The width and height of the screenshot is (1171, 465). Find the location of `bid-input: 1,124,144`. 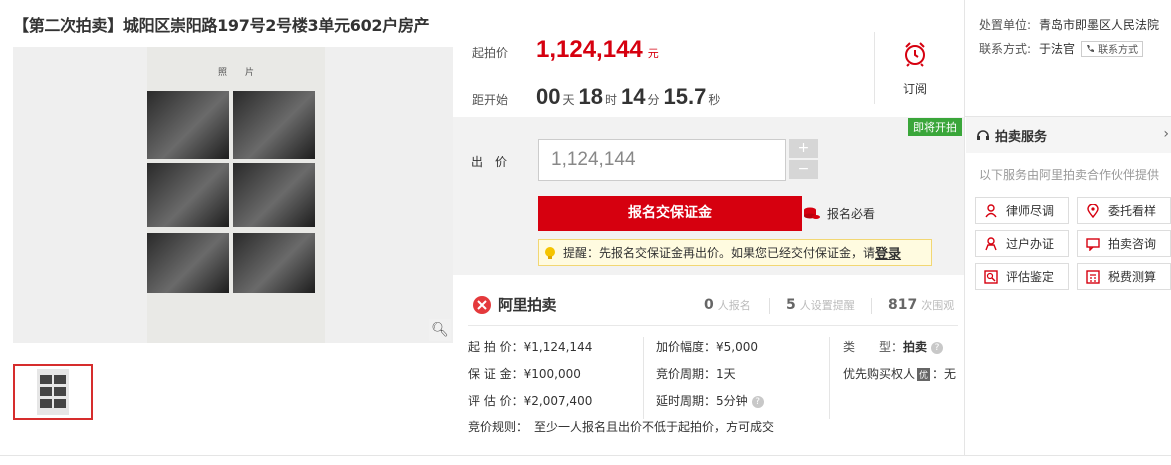

bid-input: 1,124,144 is located at coordinates (662, 160).